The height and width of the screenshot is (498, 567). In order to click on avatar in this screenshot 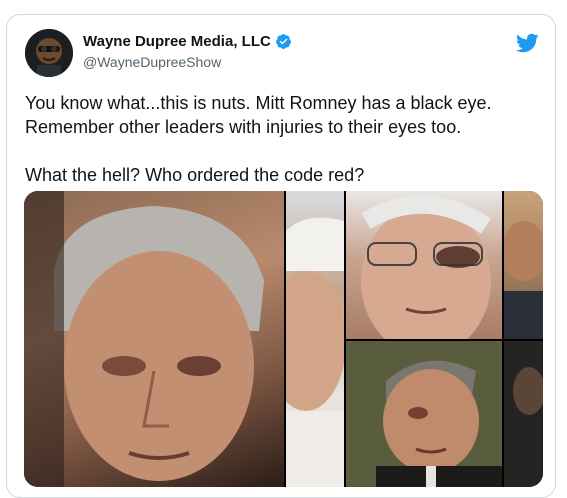, I will do `click(49, 53)`.